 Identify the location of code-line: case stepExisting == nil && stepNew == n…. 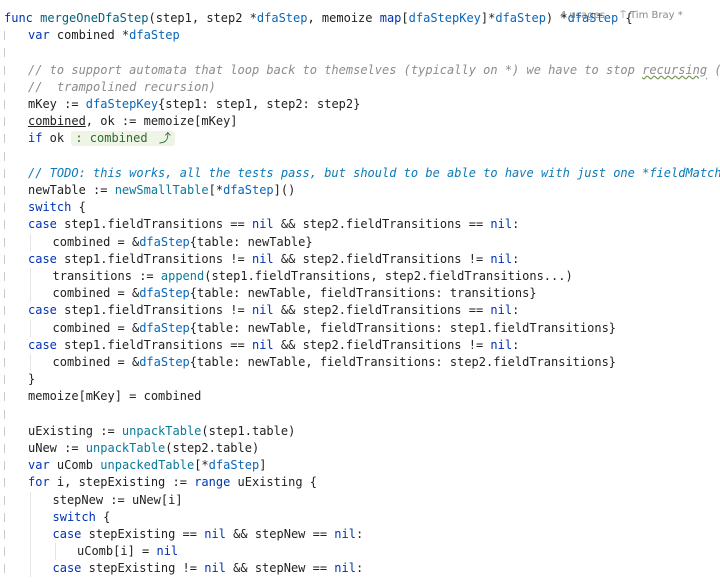
(360, 534).